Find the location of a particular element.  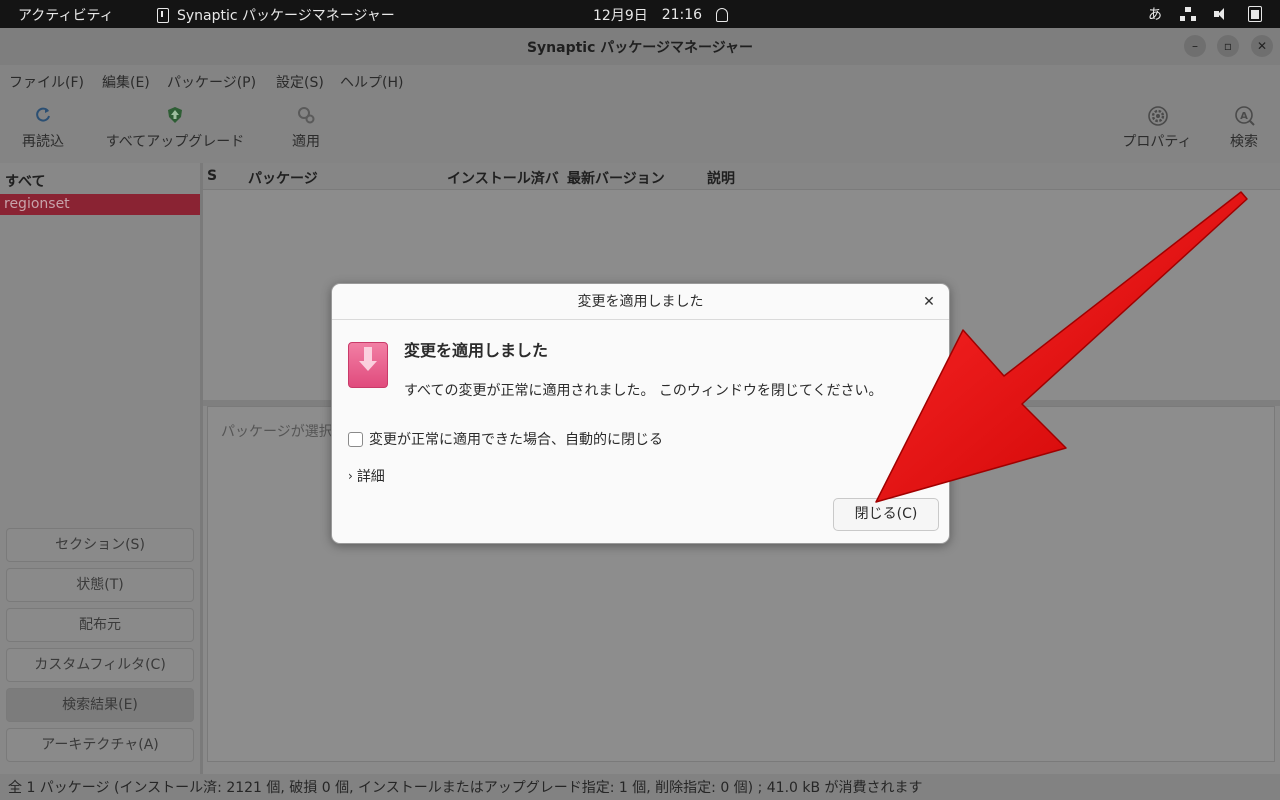

dialog-close-icon: ✕ is located at coordinates (929, 302).